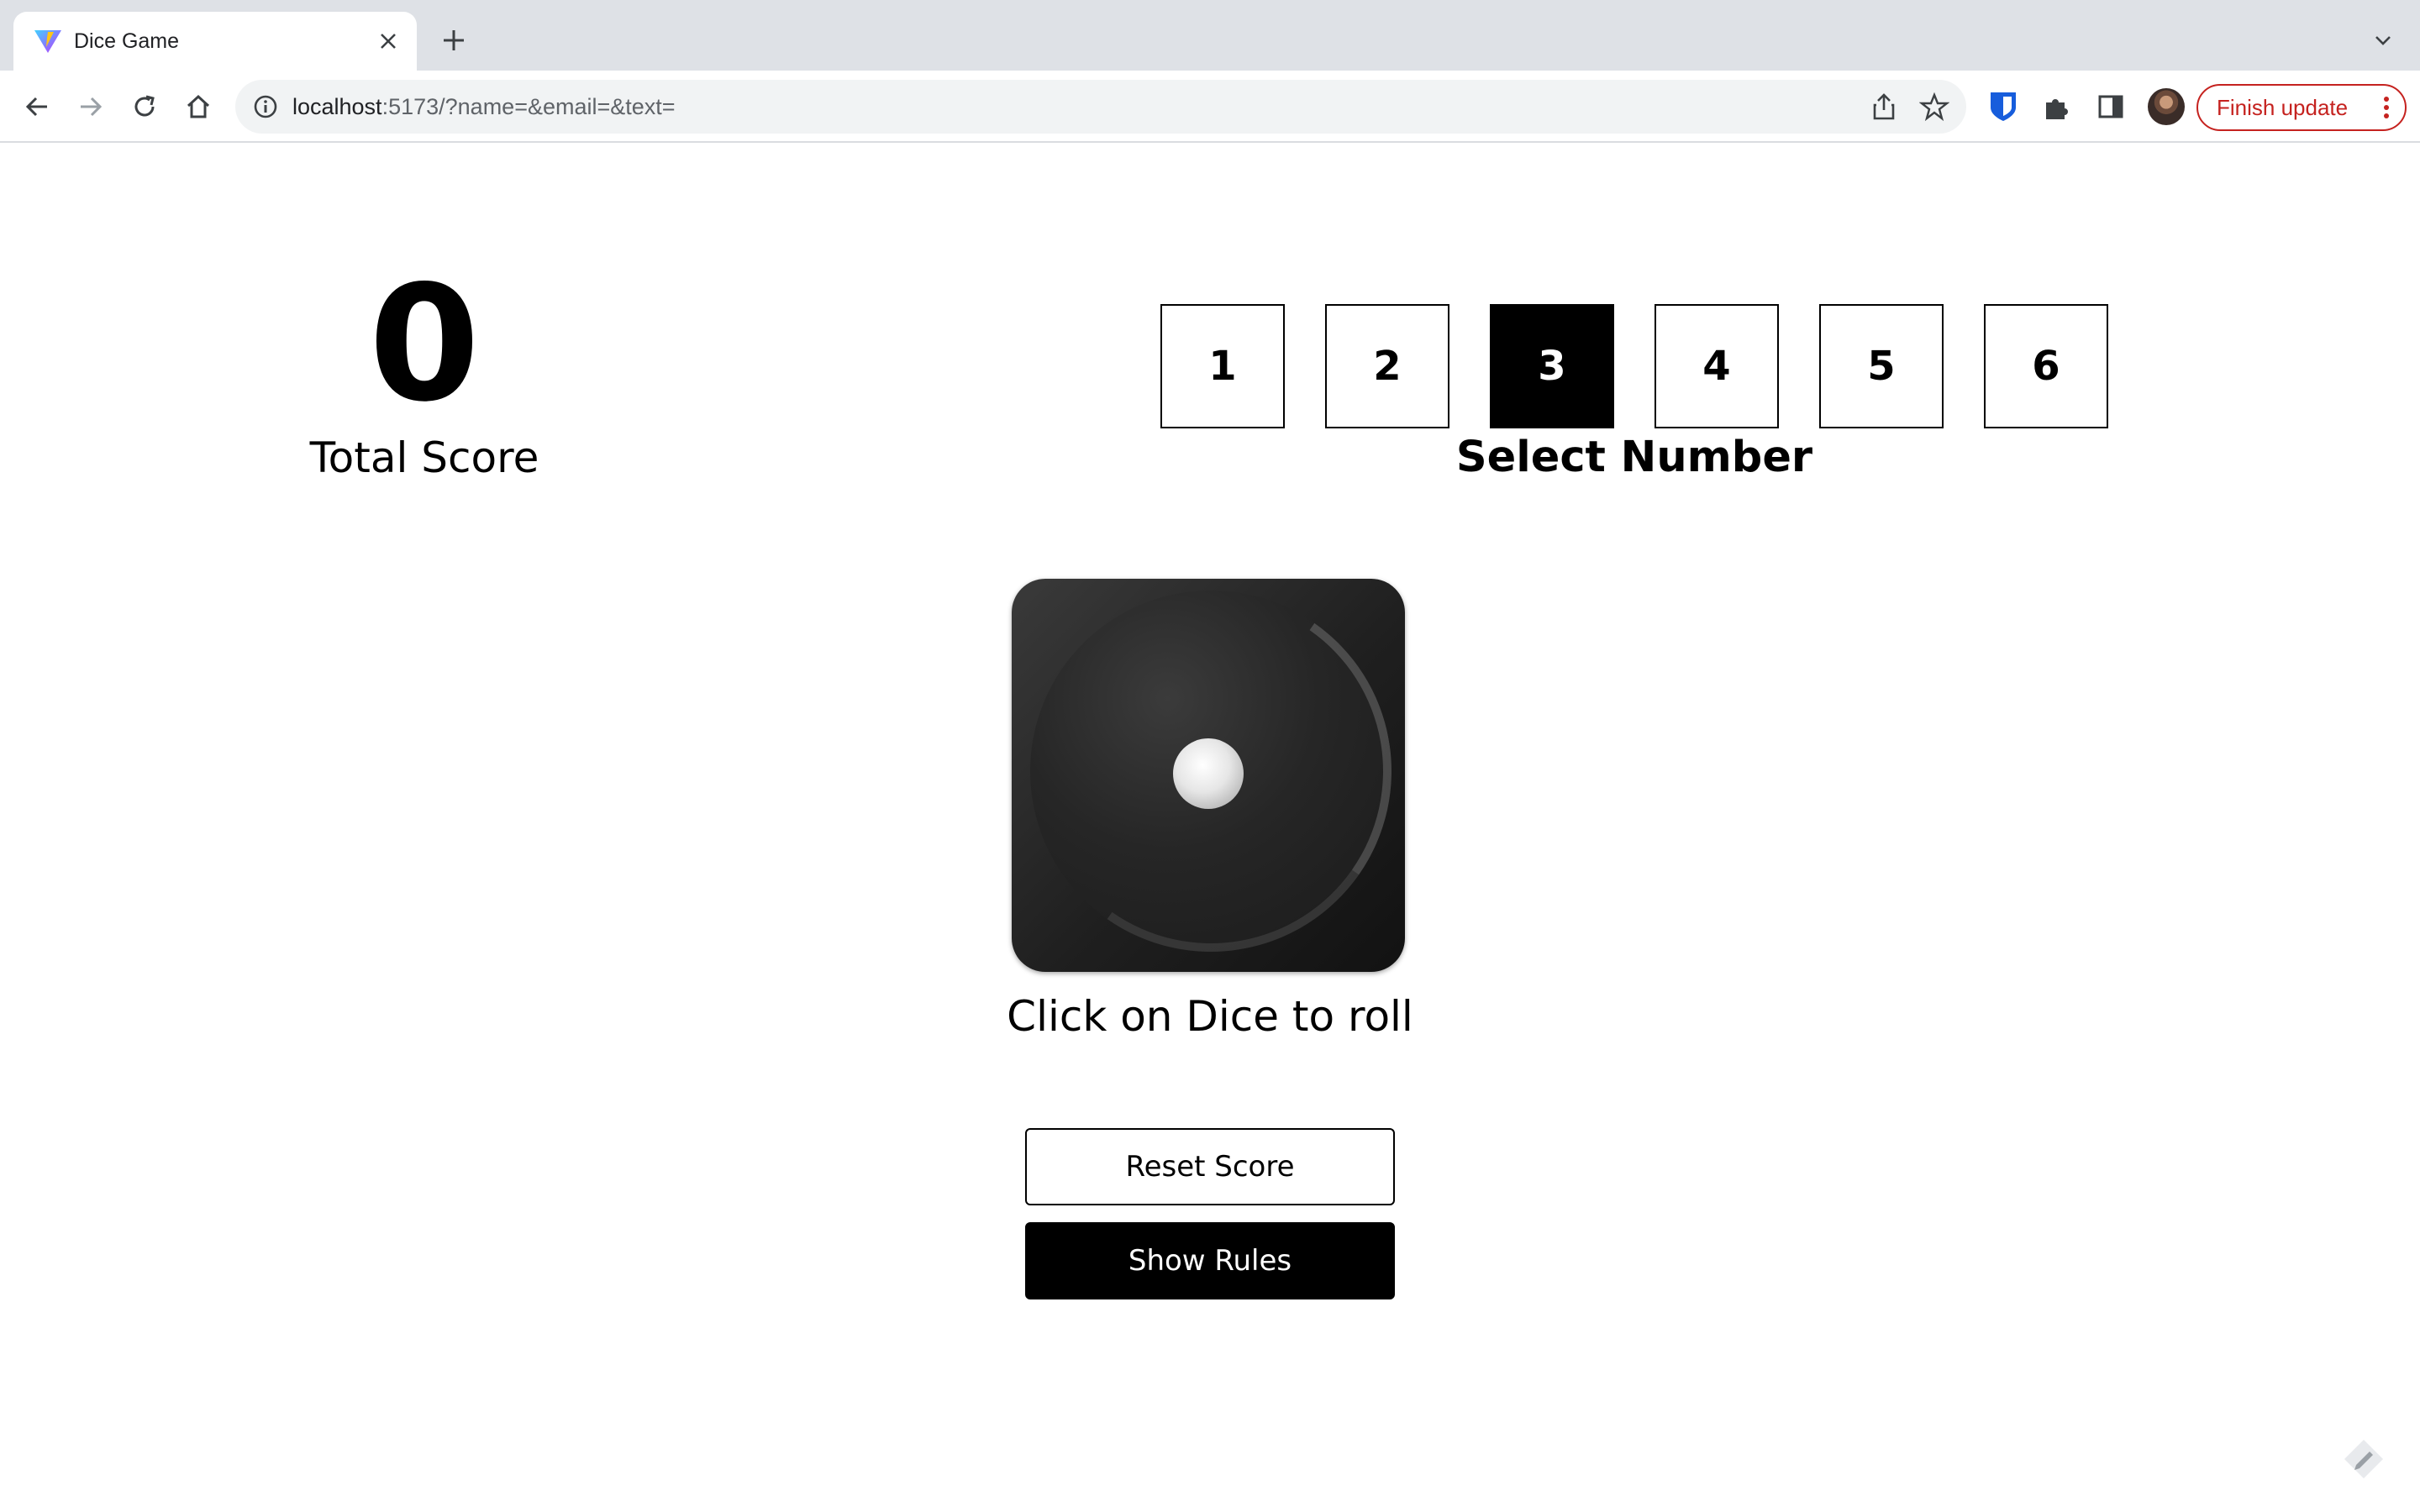 The image size is (2420, 1512). What do you see at coordinates (424, 457) in the screenshot?
I see `total-score-label: Total Score` at bounding box center [424, 457].